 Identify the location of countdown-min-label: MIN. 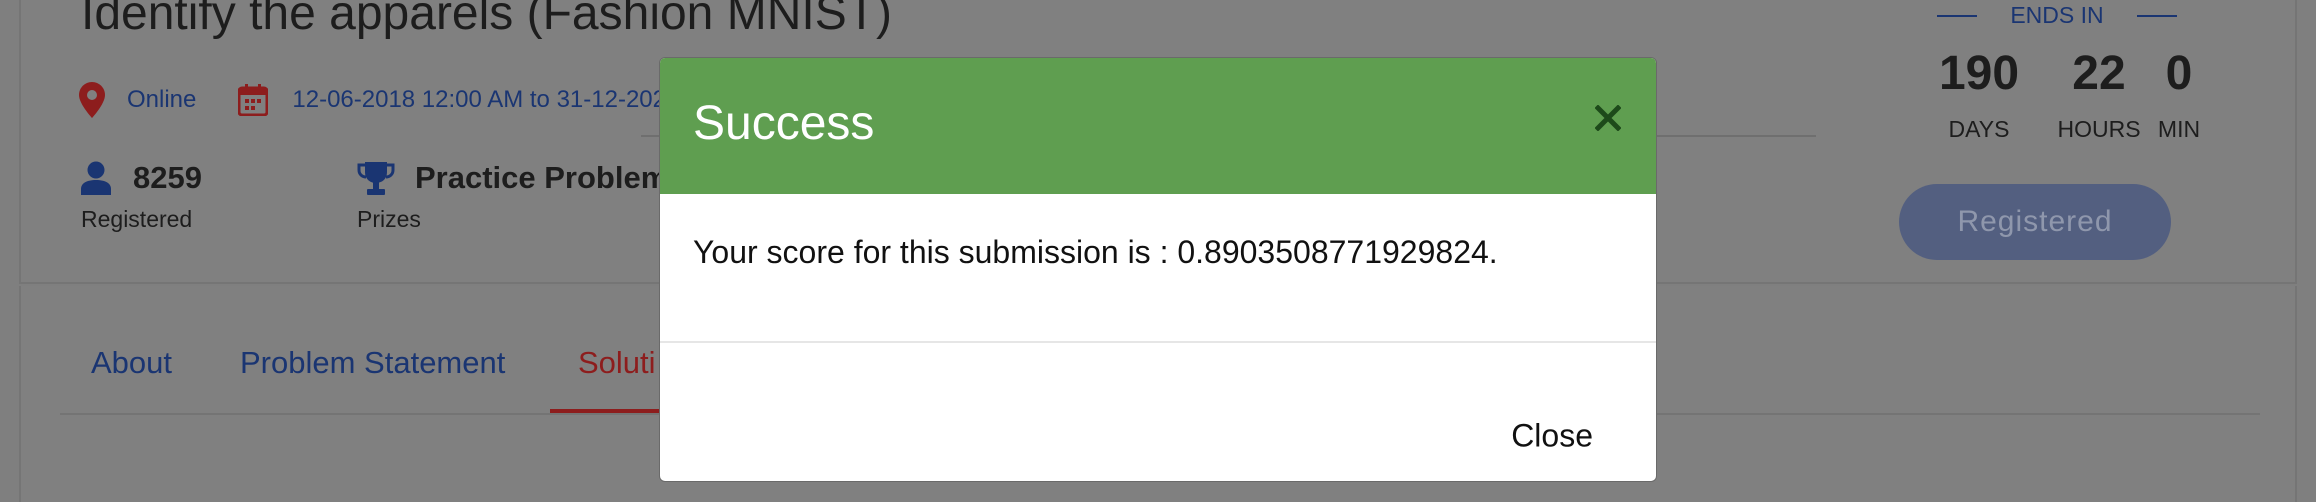
(2179, 129).